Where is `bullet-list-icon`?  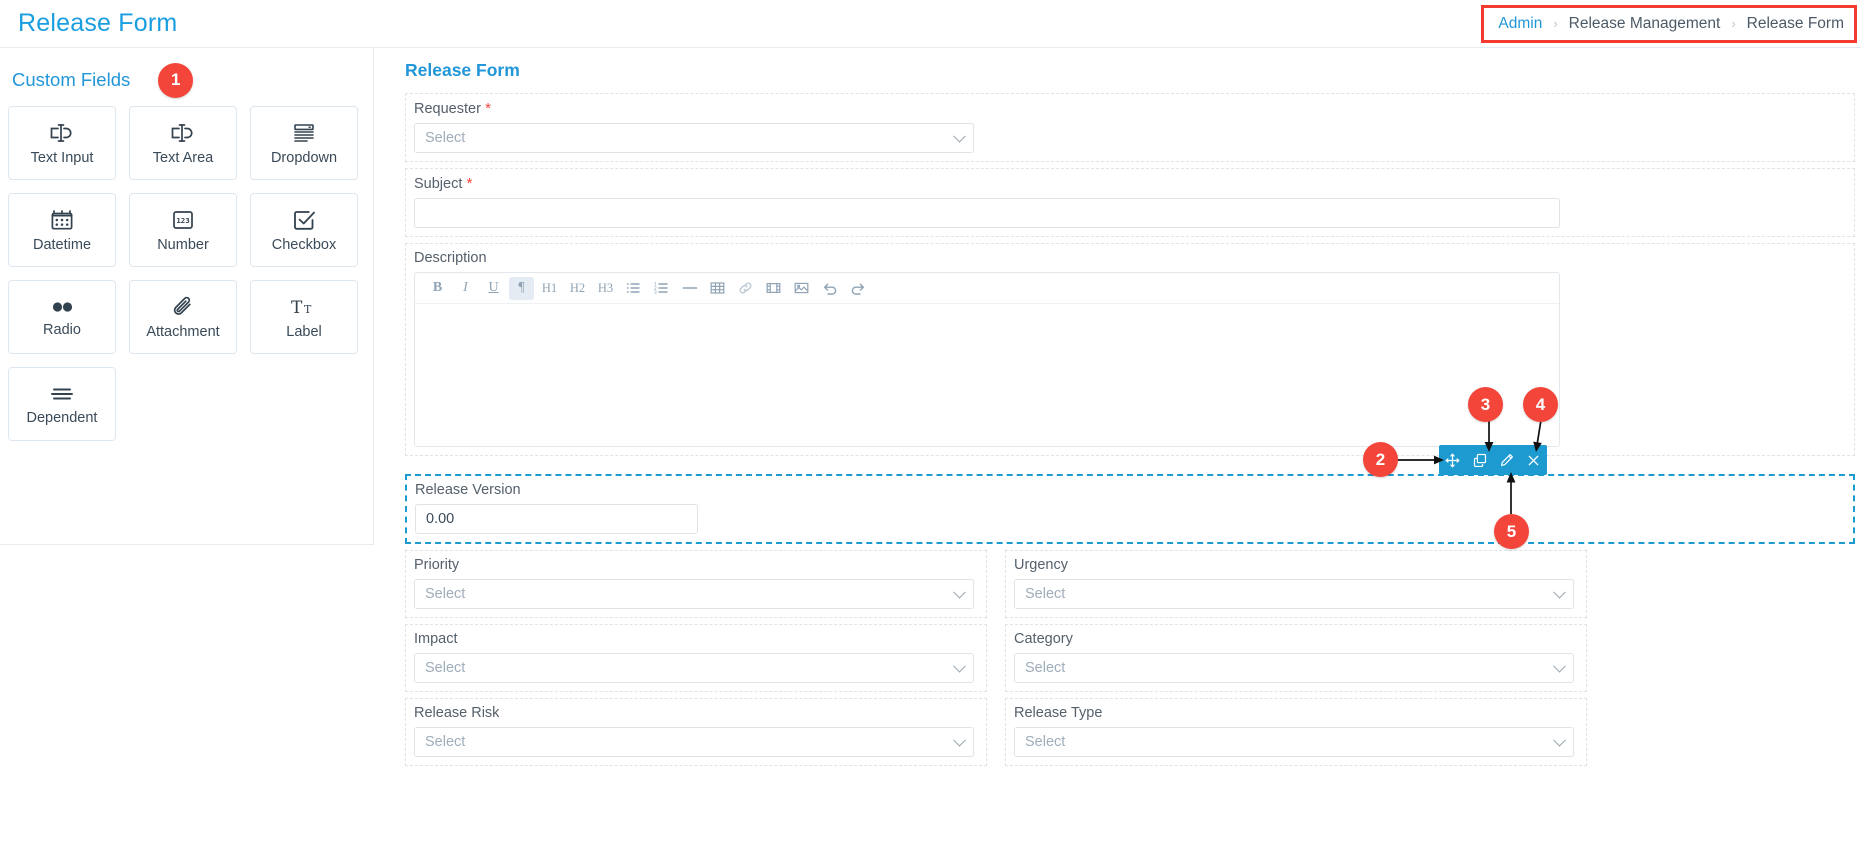 bullet-list-icon is located at coordinates (633, 288).